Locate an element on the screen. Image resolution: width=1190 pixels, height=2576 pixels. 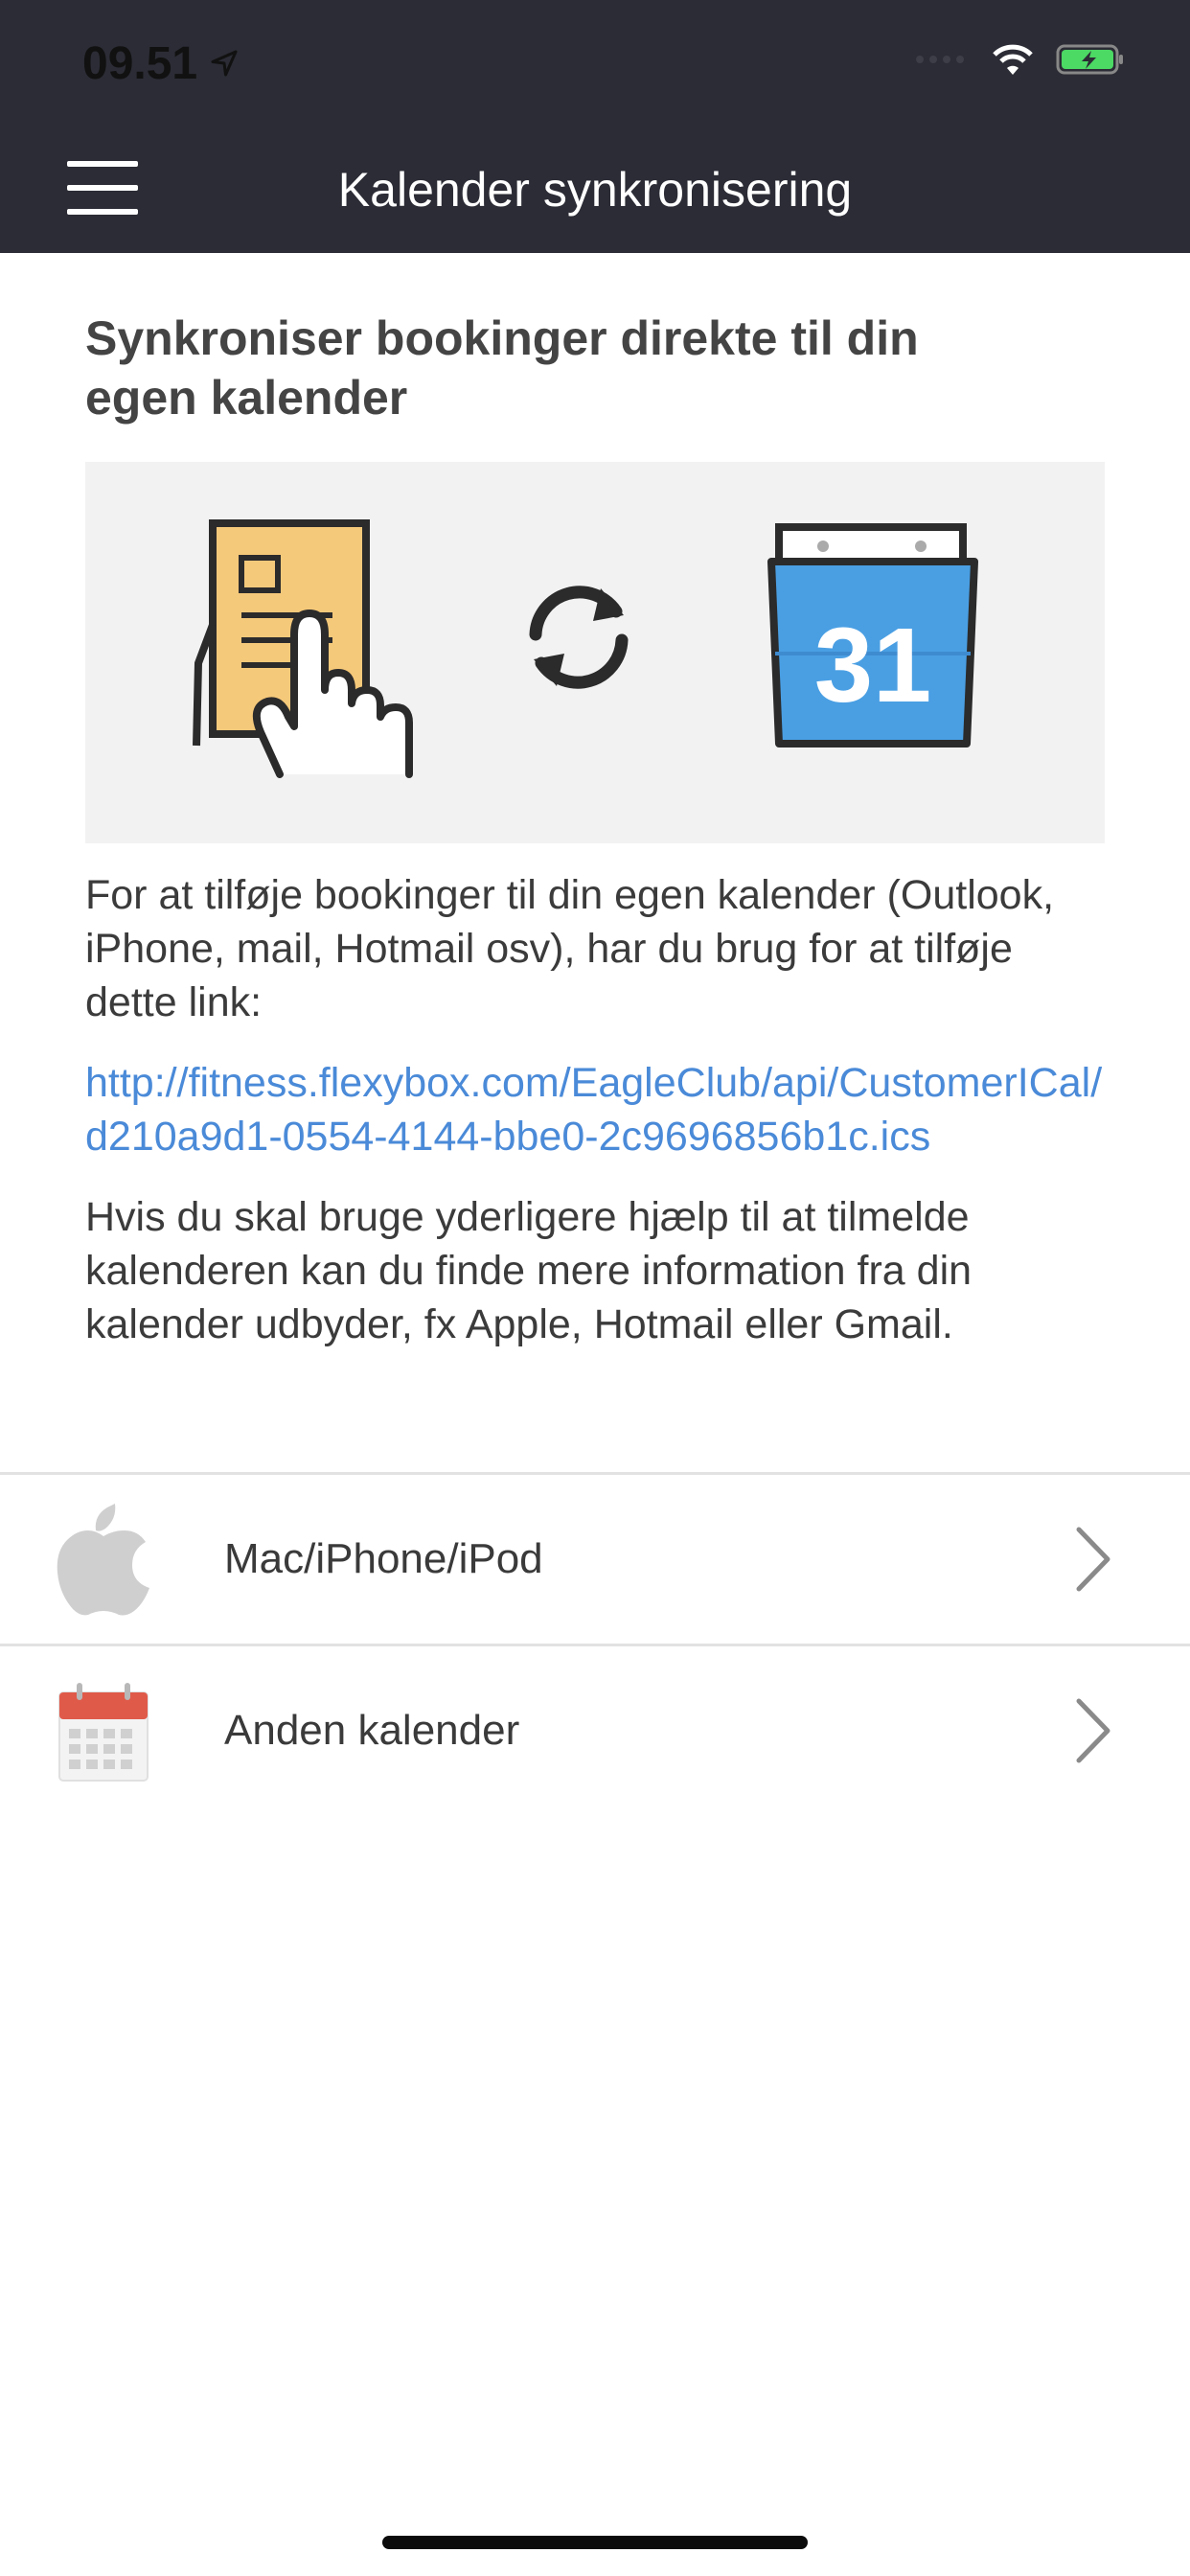
sync-illustration: 31 is located at coordinates (595, 652).